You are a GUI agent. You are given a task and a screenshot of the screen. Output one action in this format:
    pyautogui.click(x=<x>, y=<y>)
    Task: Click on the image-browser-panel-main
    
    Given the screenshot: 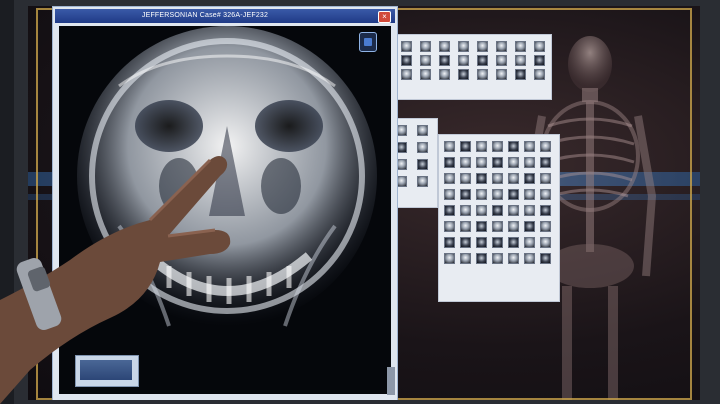 What is the action you would take?
    pyautogui.click(x=499, y=218)
    